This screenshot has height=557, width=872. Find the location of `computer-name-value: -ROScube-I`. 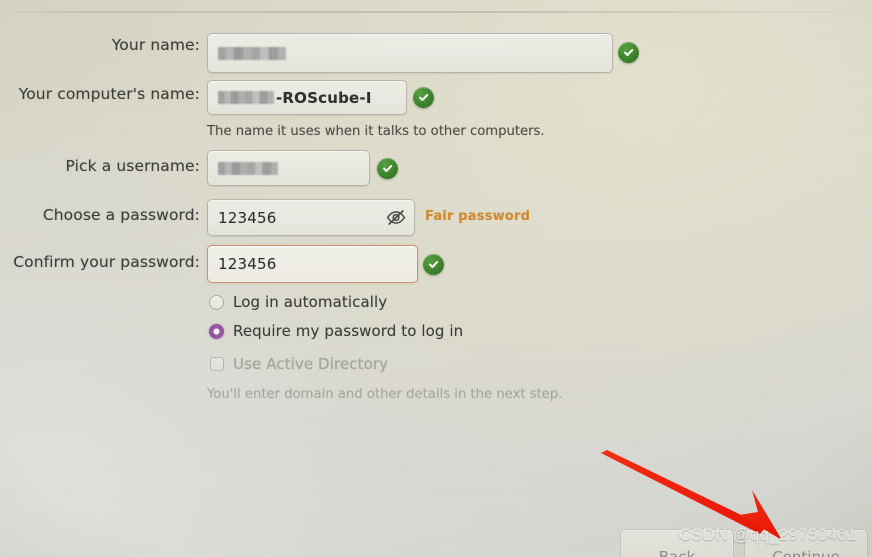

computer-name-value: -ROScube-I is located at coordinates (324, 97).